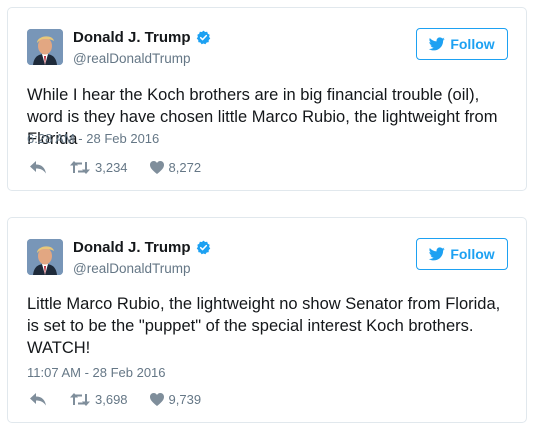 The height and width of the screenshot is (432, 537). I want to click on retweet-count: 3,234, so click(111, 167).